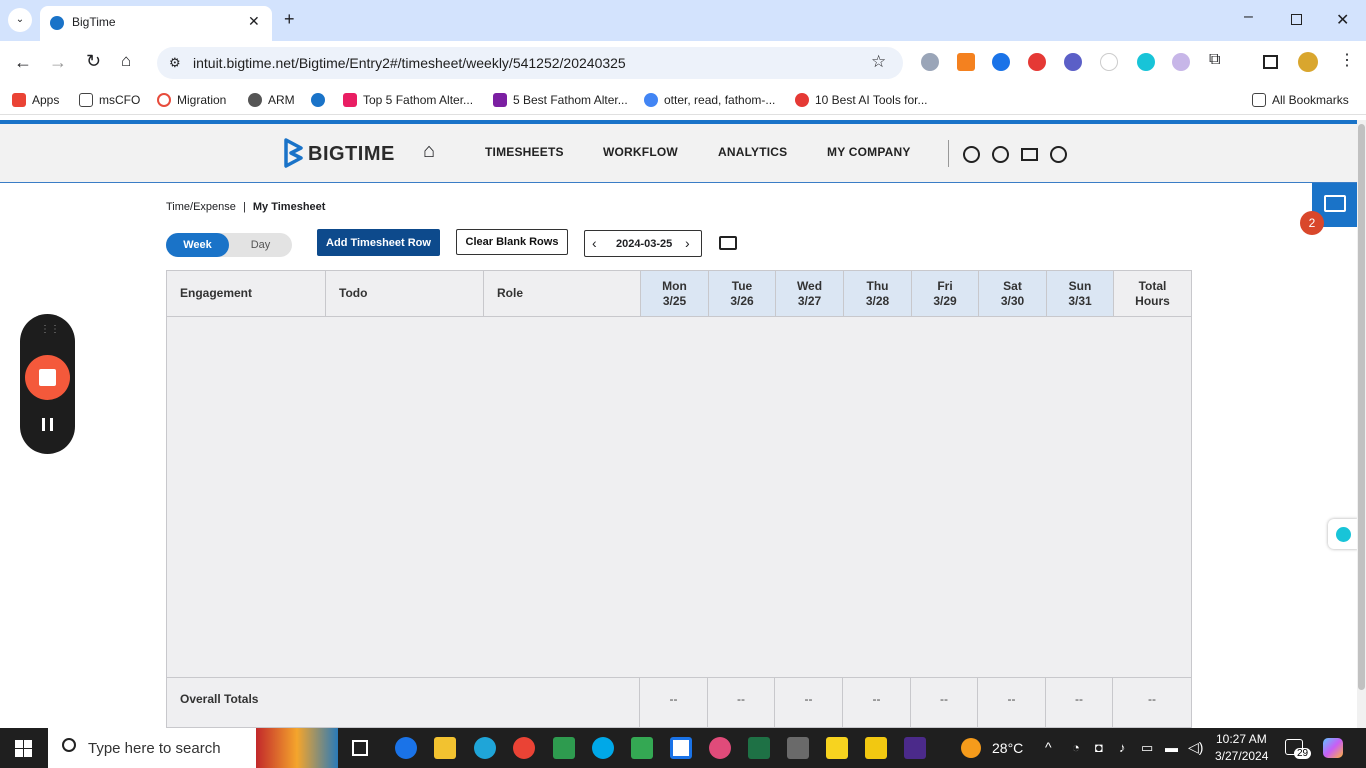  I want to click on forward-icon: →, so click(58, 62).